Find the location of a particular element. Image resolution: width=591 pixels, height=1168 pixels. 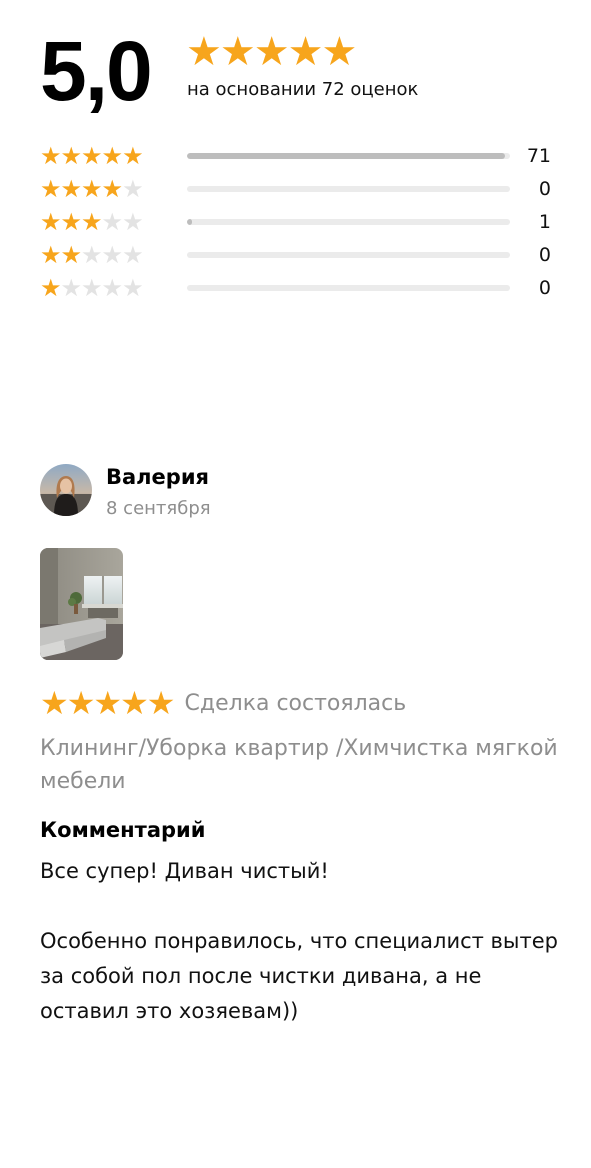

distribution-count: 71 is located at coordinates (538, 156).